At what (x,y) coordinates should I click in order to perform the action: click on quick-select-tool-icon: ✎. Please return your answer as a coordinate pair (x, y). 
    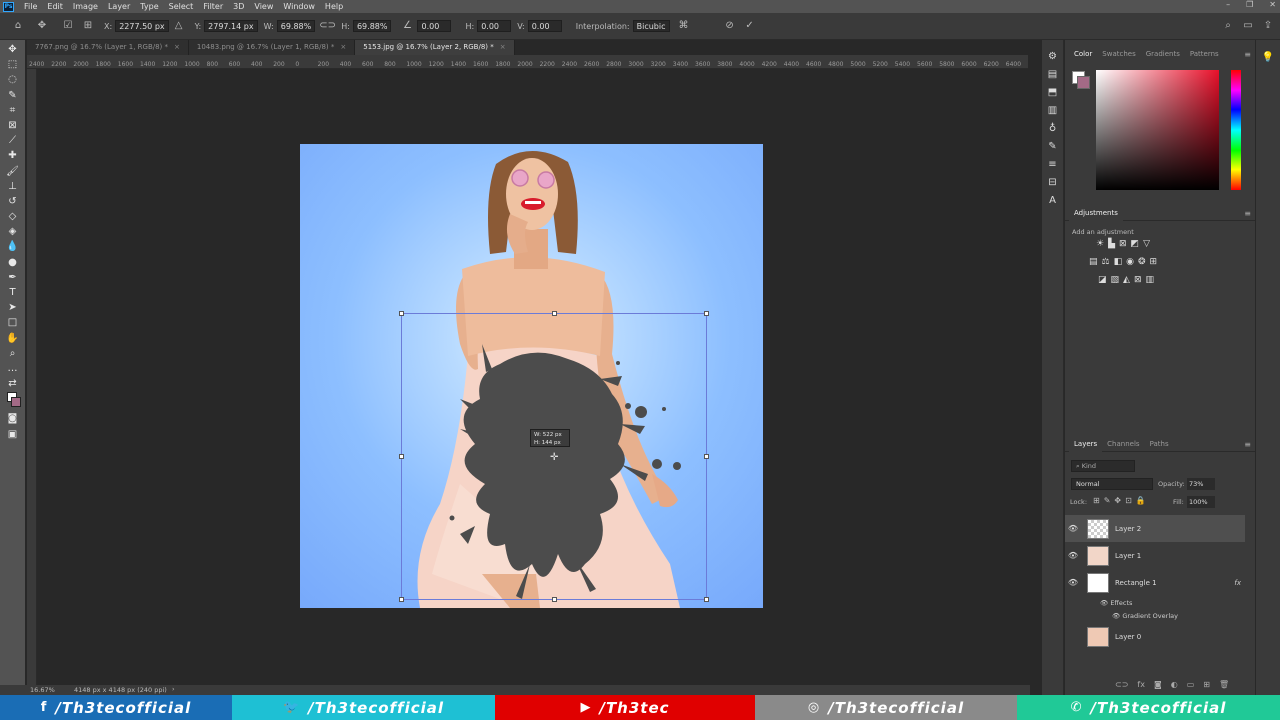
    Looking at the image, I should click on (13, 95).